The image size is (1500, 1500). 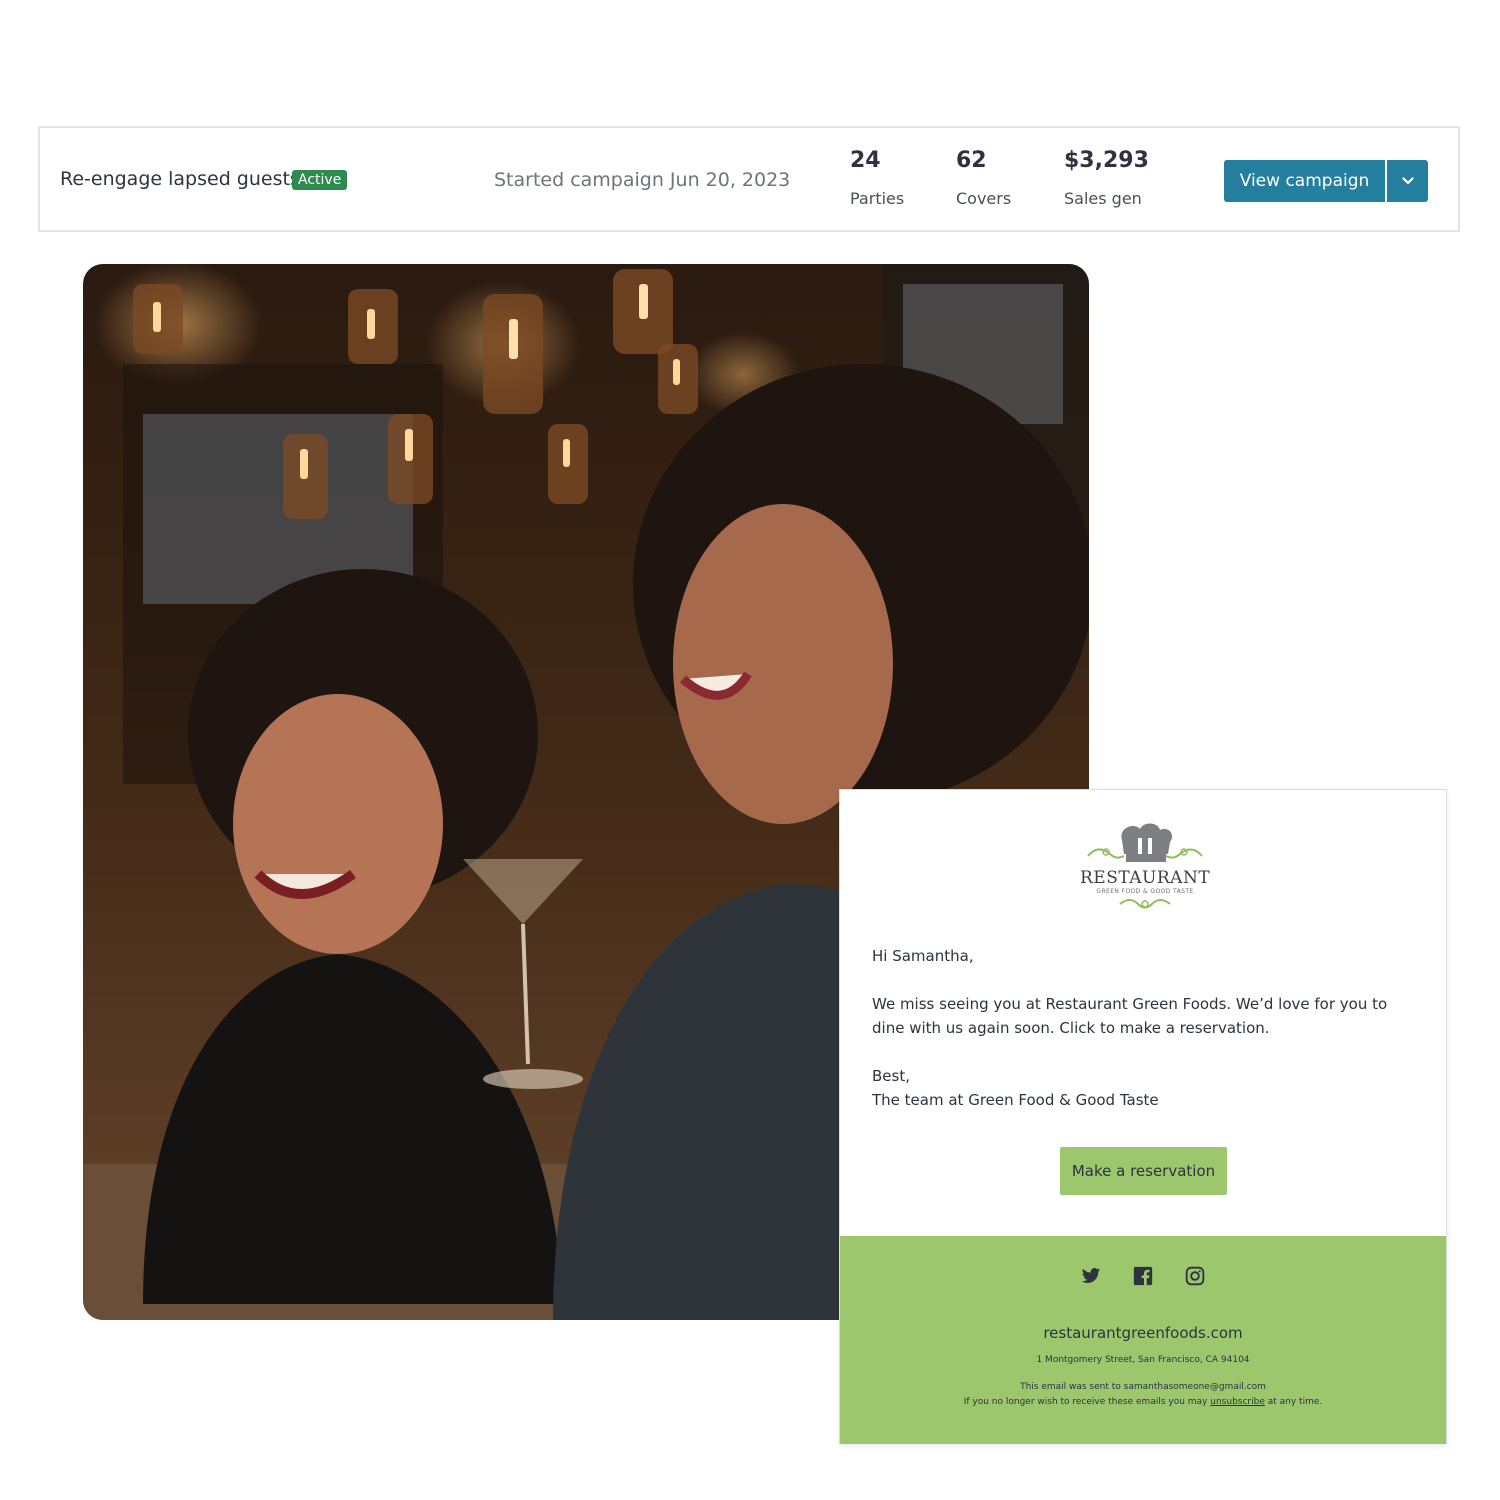 What do you see at coordinates (1386, 181) in the screenshot?
I see `button-divider` at bounding box center [1386, 181].